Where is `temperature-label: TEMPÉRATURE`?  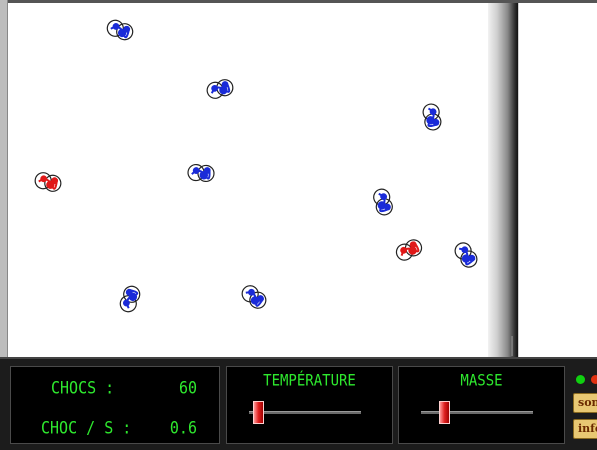
temperature-label: TEMPÉRATURE is located at coordinates (309, 381).